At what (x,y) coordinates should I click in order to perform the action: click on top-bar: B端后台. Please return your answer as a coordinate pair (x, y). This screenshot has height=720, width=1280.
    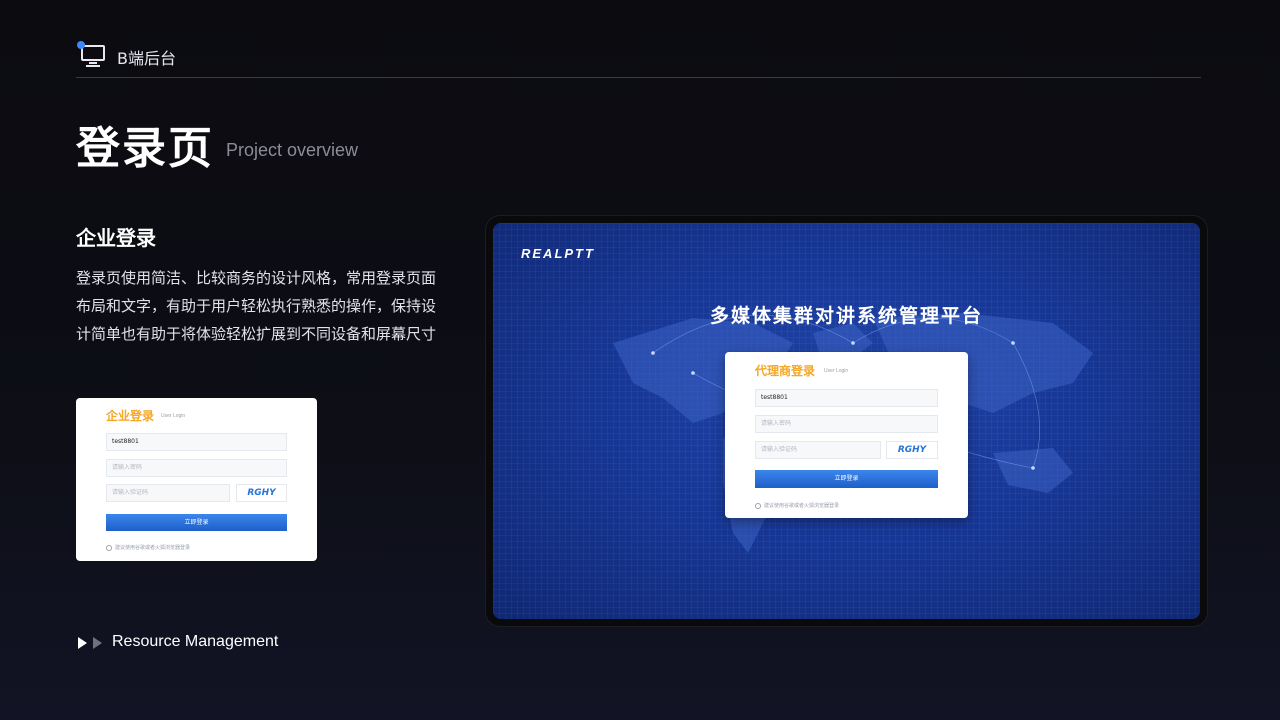
    Looking at the image, I should click on (638, 59).